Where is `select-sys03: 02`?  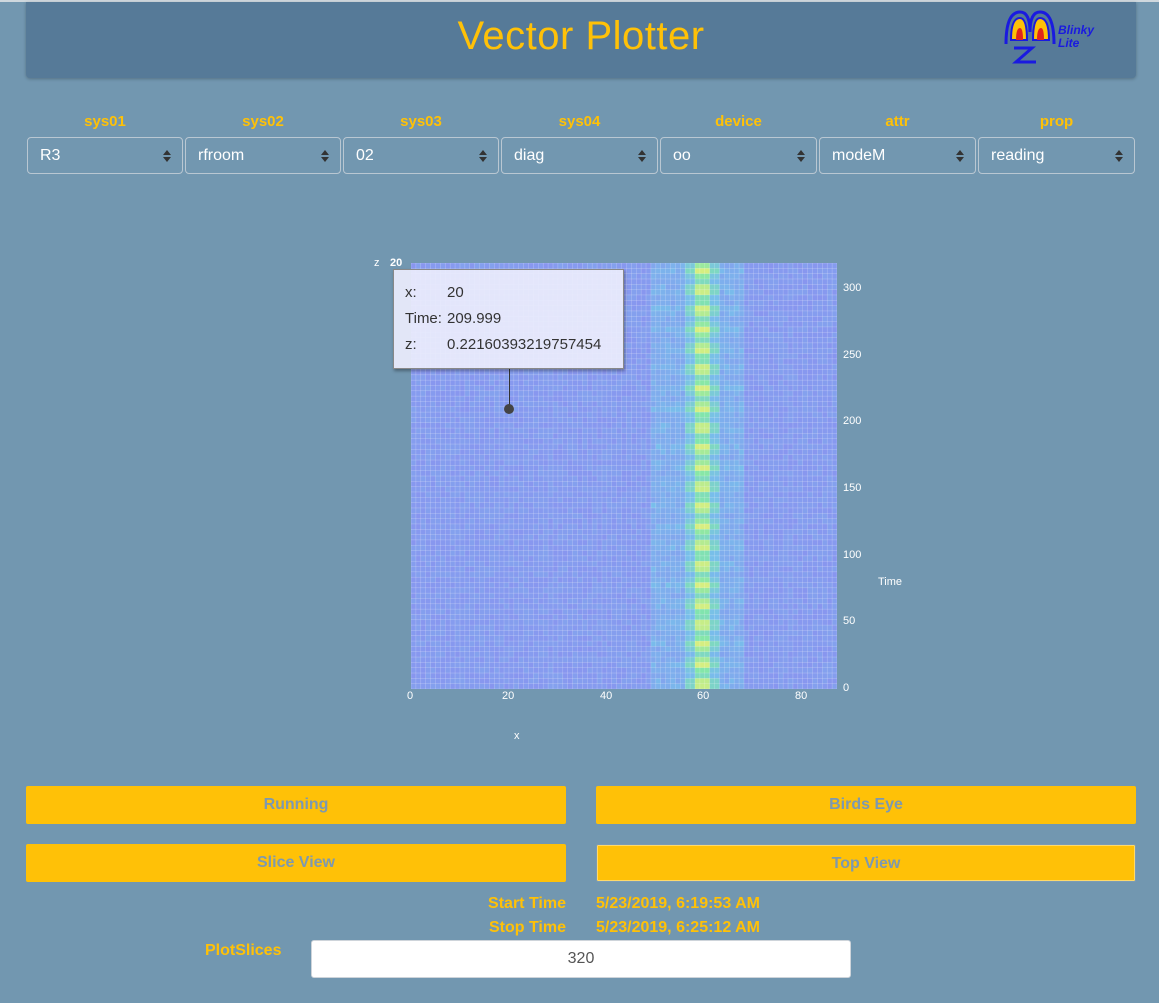 select-sys03: 02 is located at coordinates (421, 155).